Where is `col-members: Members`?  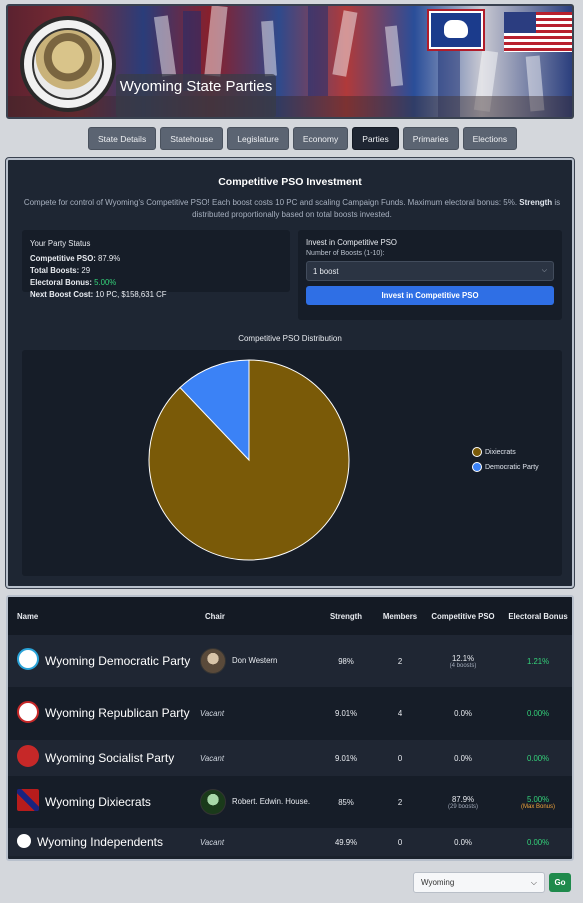 col-members: Members is located at coordinates (400, 616).